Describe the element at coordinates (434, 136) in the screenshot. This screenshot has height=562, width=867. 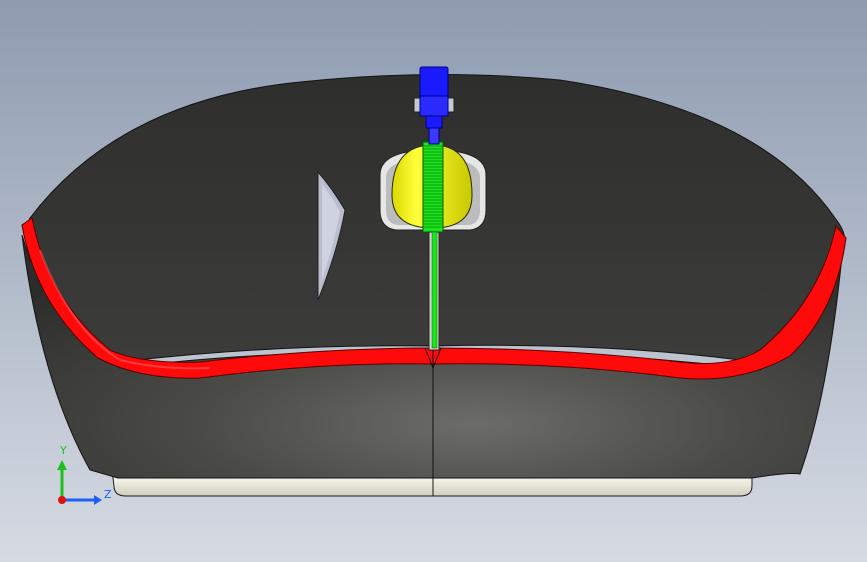
I see `axle-pin` at that location.